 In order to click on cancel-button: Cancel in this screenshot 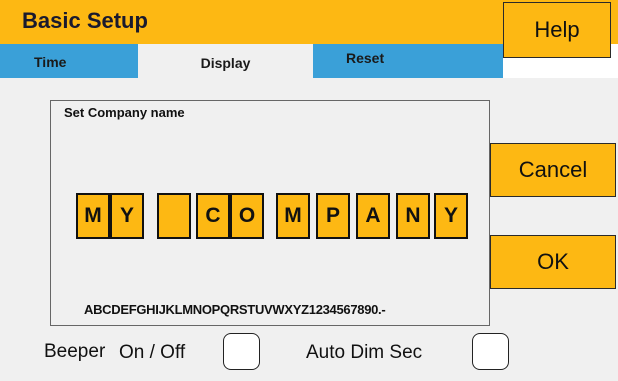, I will do `click(553, 170)`.